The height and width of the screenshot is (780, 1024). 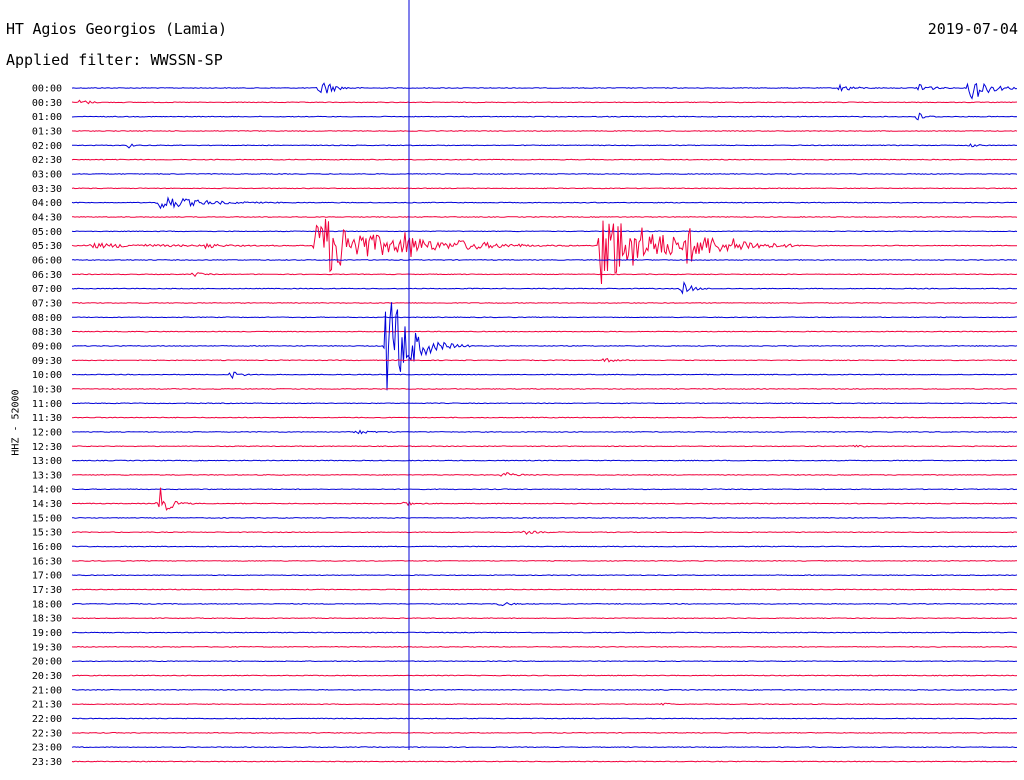 What do you see at coordinates (47, 217) in the screenshot?
I see `row-time-label: 04:30` at bounding box center [47, 217].